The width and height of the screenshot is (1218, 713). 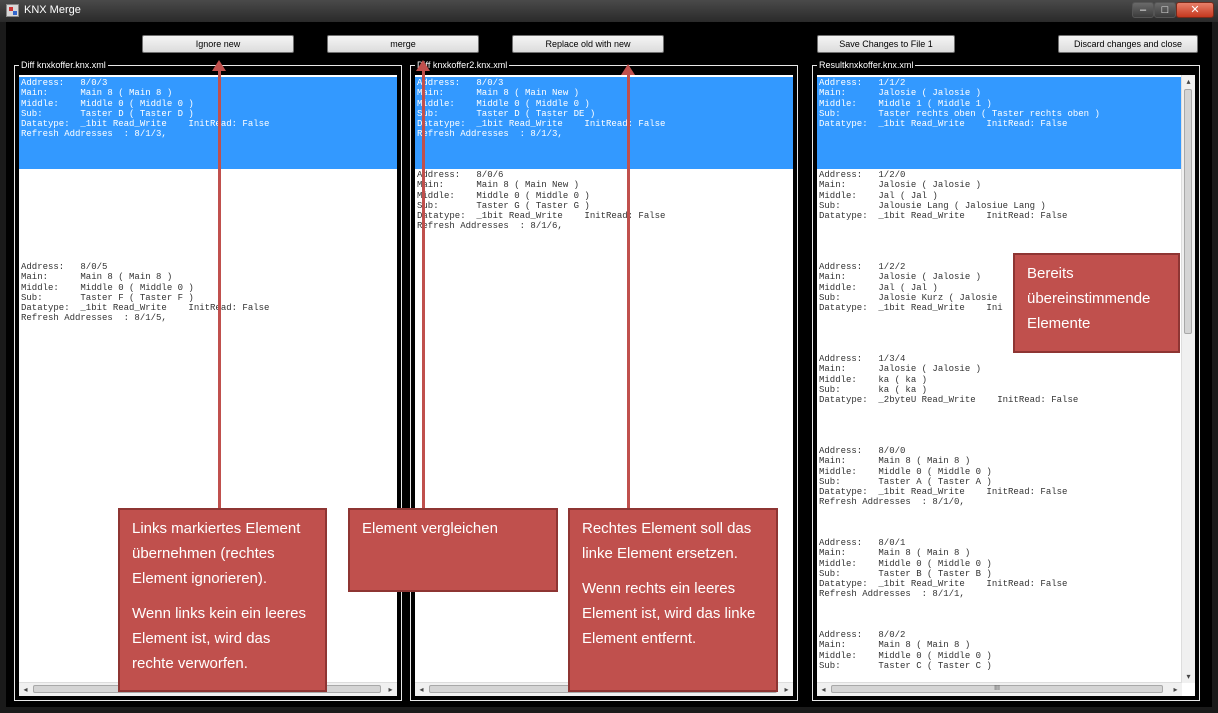 I want to click on scroll-thumb, so click(x=1188, y=211).